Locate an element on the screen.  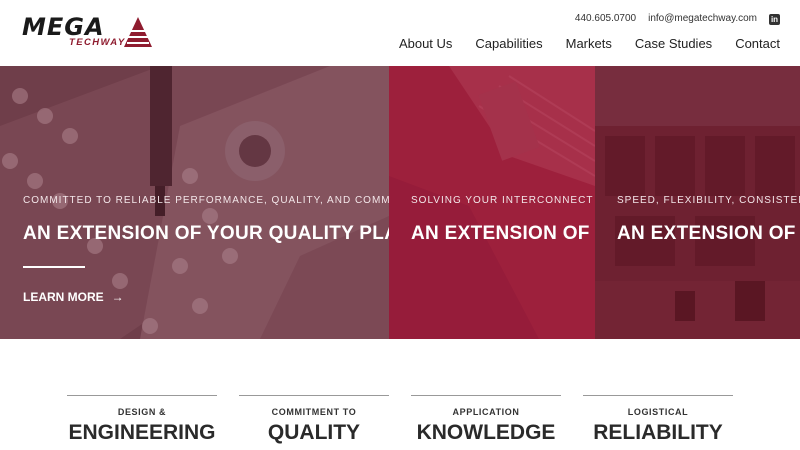
nav-capabilities: Capabilities is located at coordinates (508, 44).